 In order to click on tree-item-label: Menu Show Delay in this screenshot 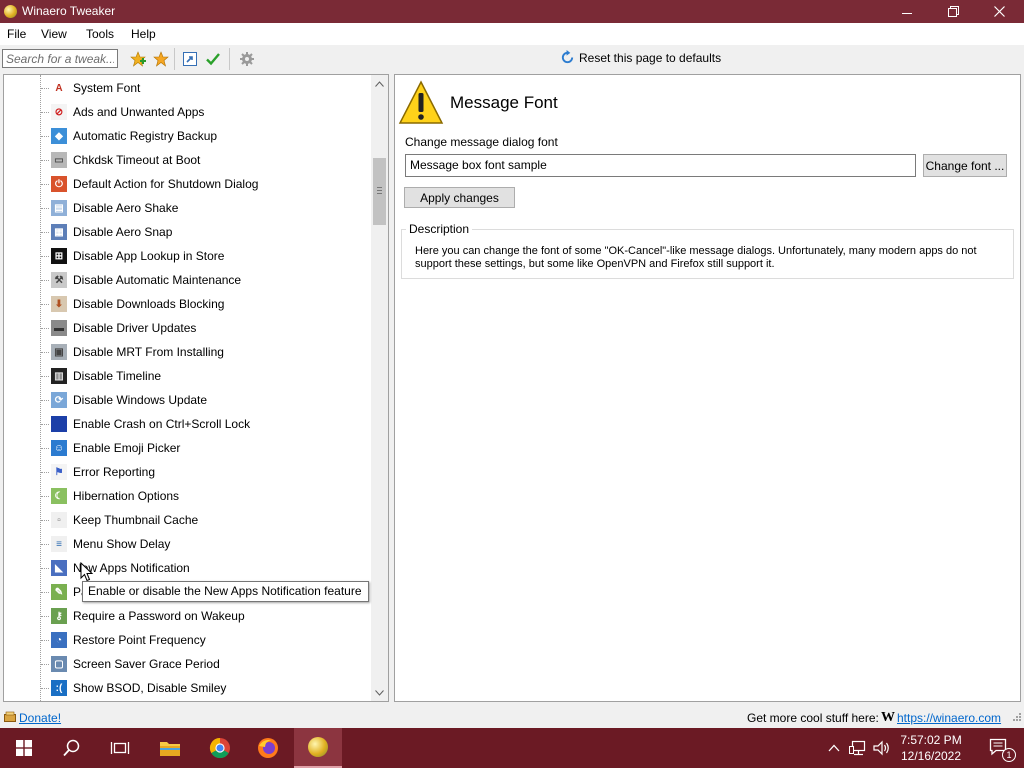, I will do `click(122, 544)`.